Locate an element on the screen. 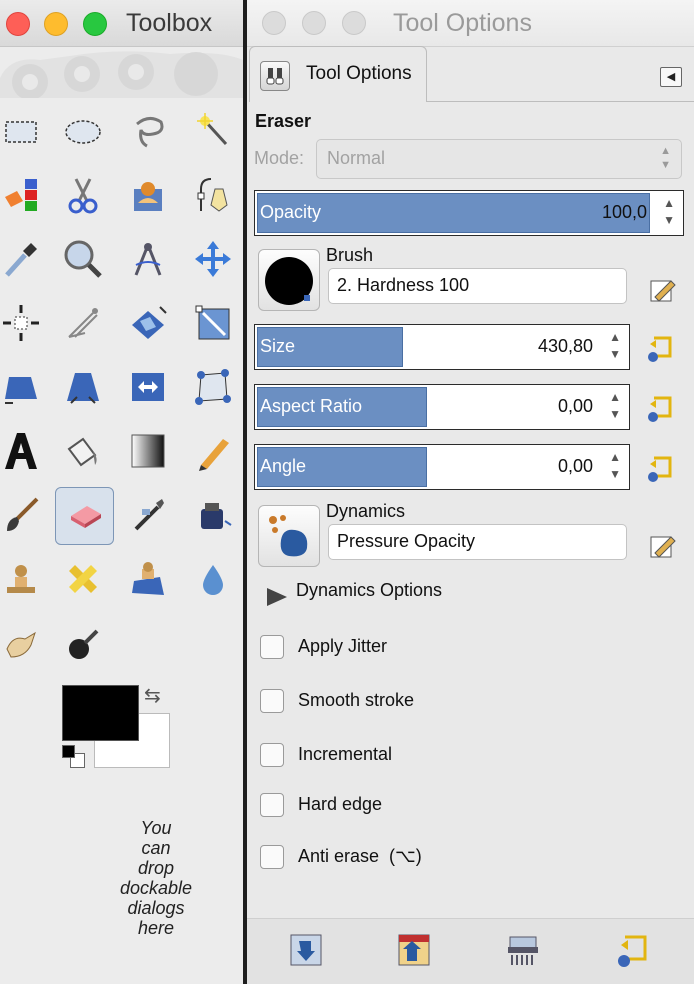 Image resolution: width=694 pixels, height=984 pixels. free-select-icon is located at coordinates (148, 131).